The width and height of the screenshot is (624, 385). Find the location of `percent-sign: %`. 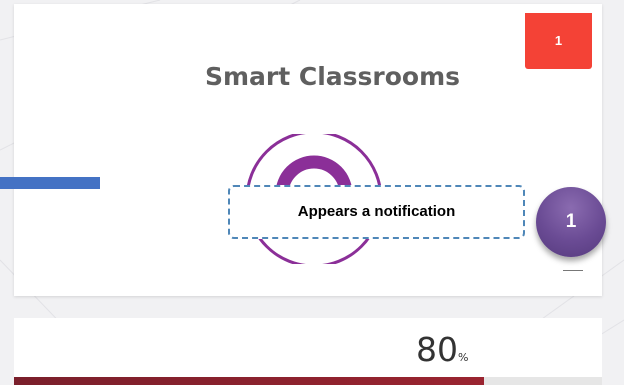

percent-sign: % is located at coordinates (463, 357).